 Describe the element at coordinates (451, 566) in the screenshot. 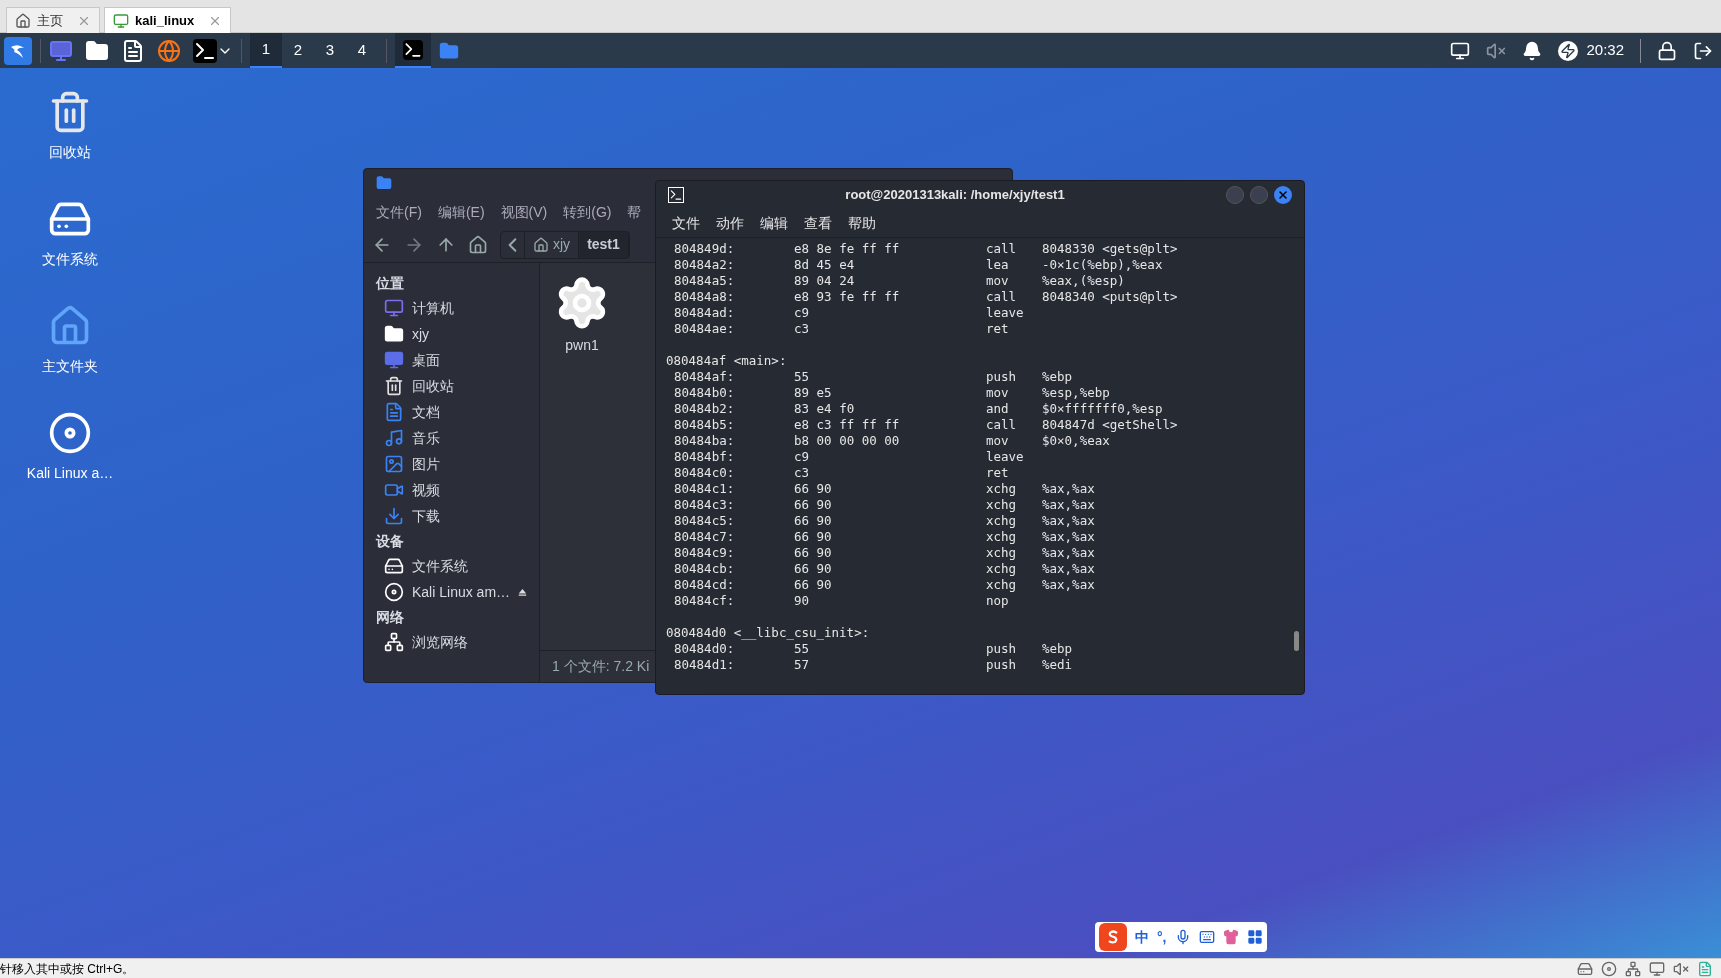

I see `sidebar-item: 文件系统` at that location.